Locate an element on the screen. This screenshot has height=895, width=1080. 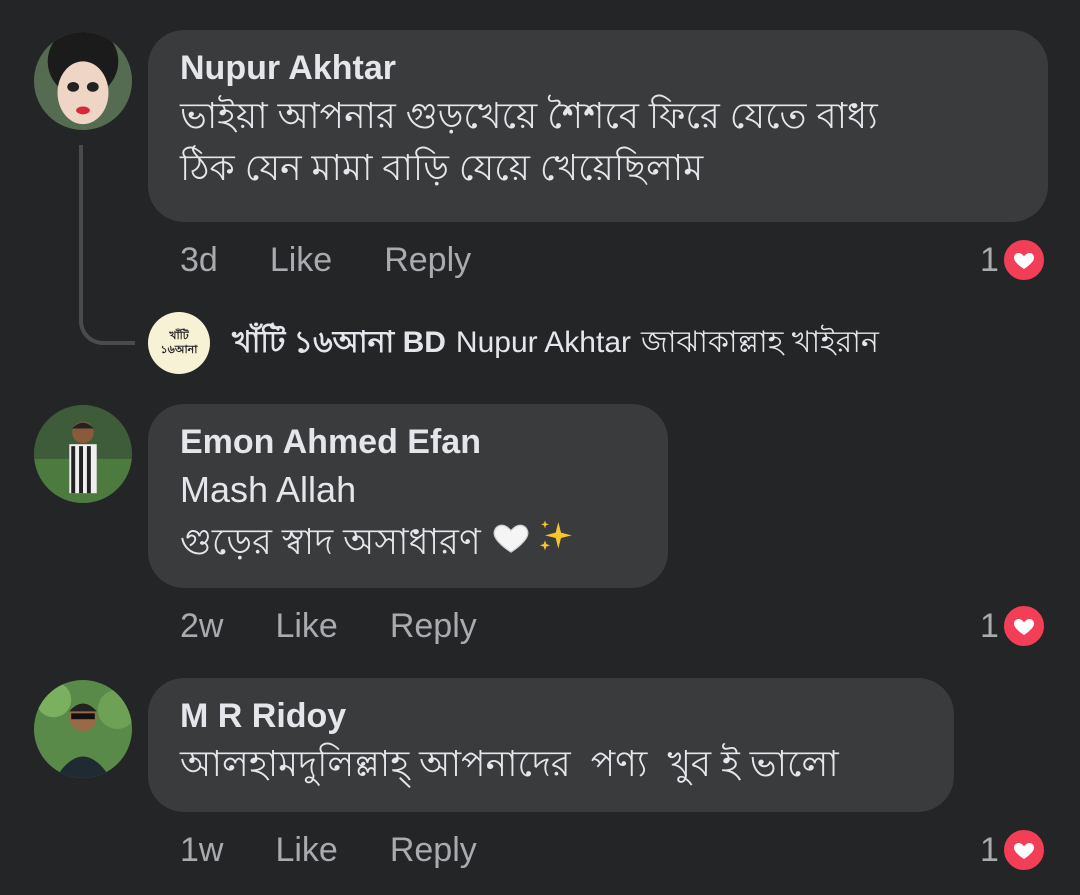
comment-author: M R Ridoy is located at coordinates (551, 716).